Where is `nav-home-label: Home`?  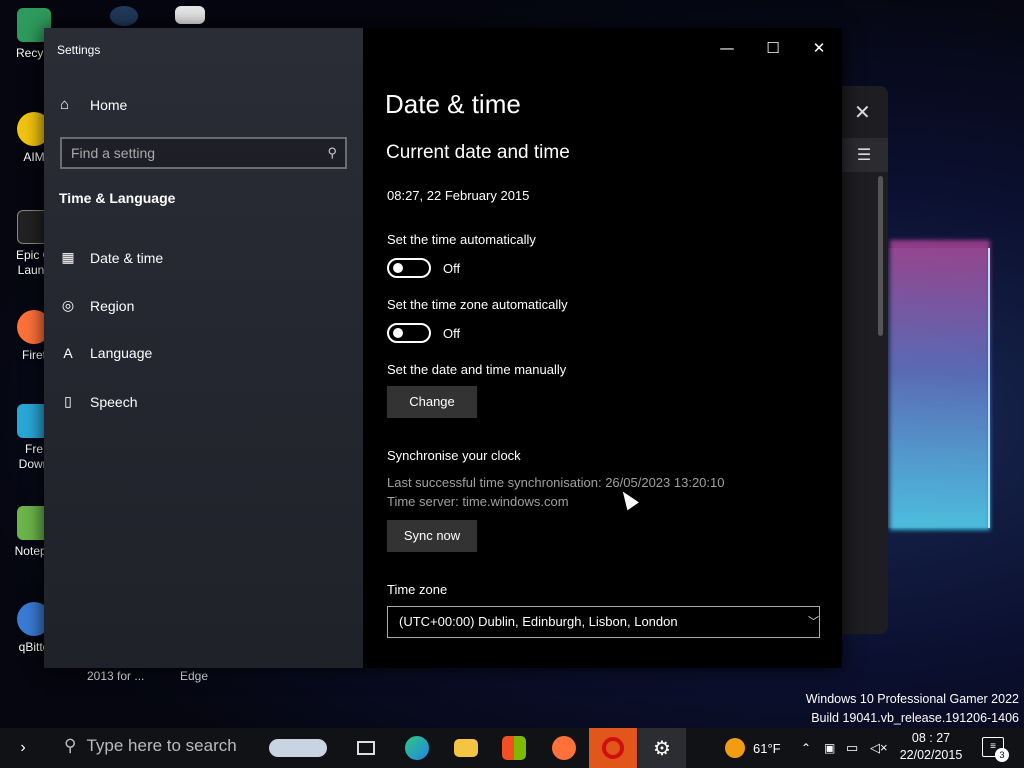
nav-home-label: Home is located at coordinates (109, 104).